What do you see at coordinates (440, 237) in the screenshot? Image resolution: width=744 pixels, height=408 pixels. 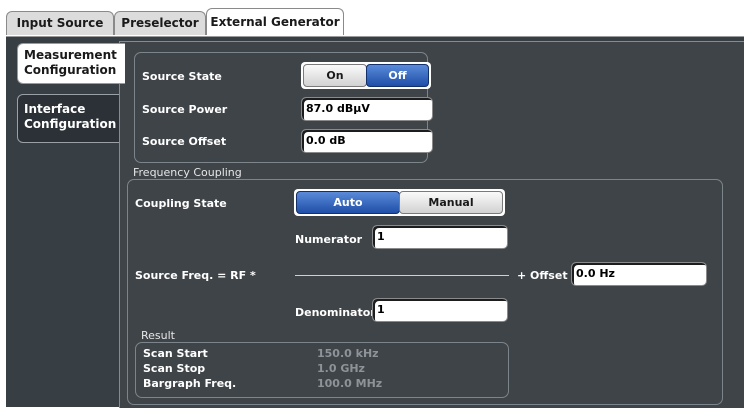 I see `numerator-field: 1` at bounding box center [440, 237].